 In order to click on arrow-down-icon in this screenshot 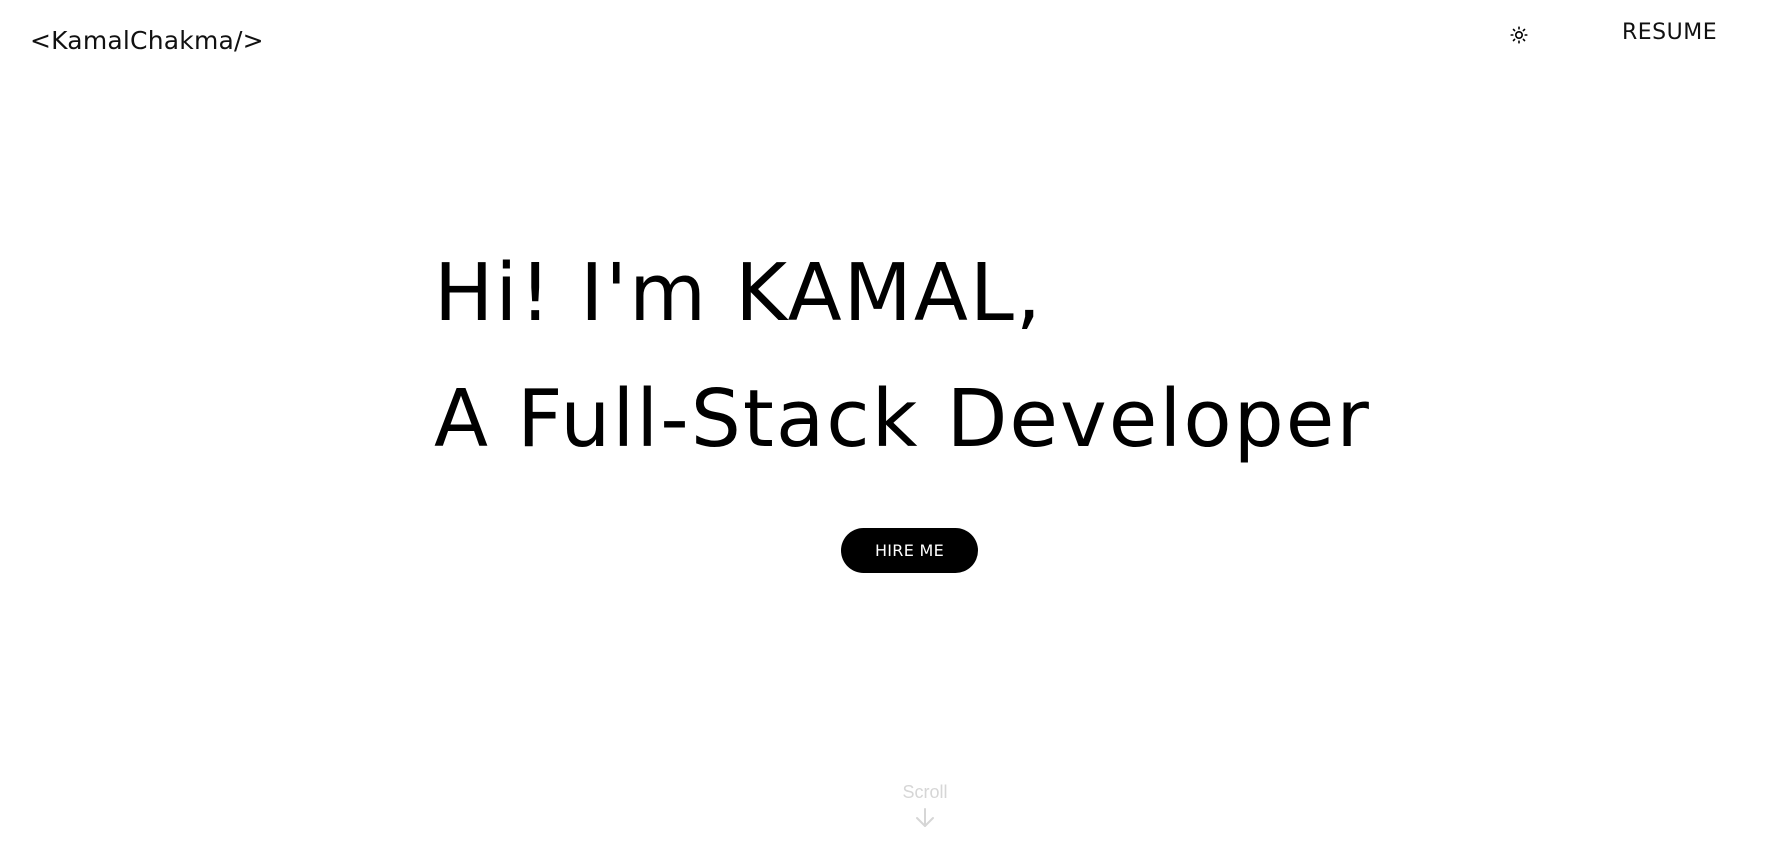, I will do `click(925, 817)`.